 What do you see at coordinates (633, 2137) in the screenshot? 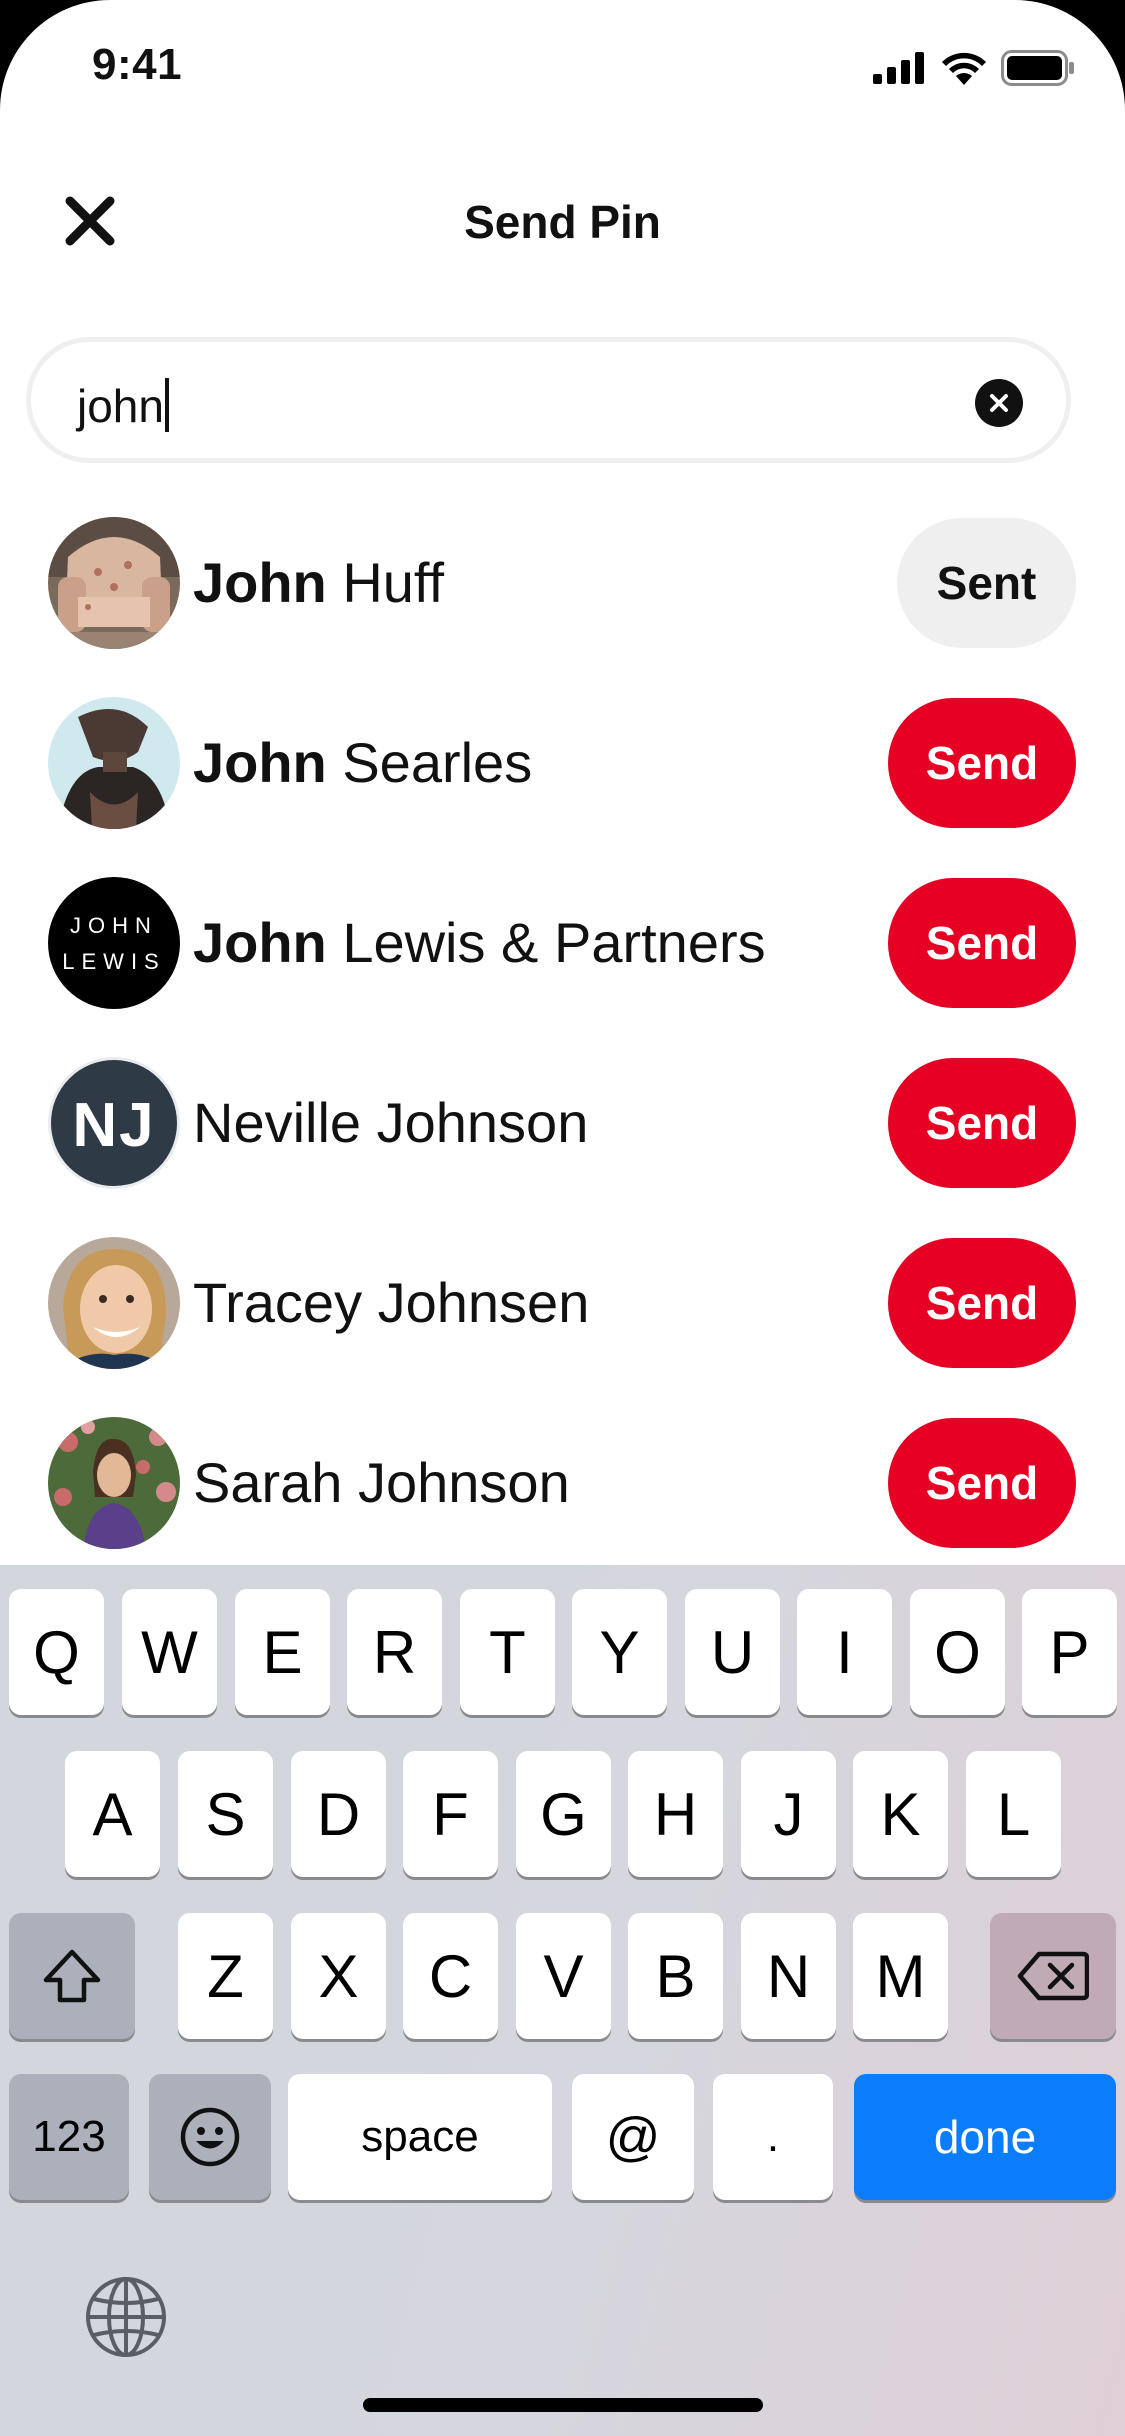
I see `at-key: @` at bounding box center [633, 2137].